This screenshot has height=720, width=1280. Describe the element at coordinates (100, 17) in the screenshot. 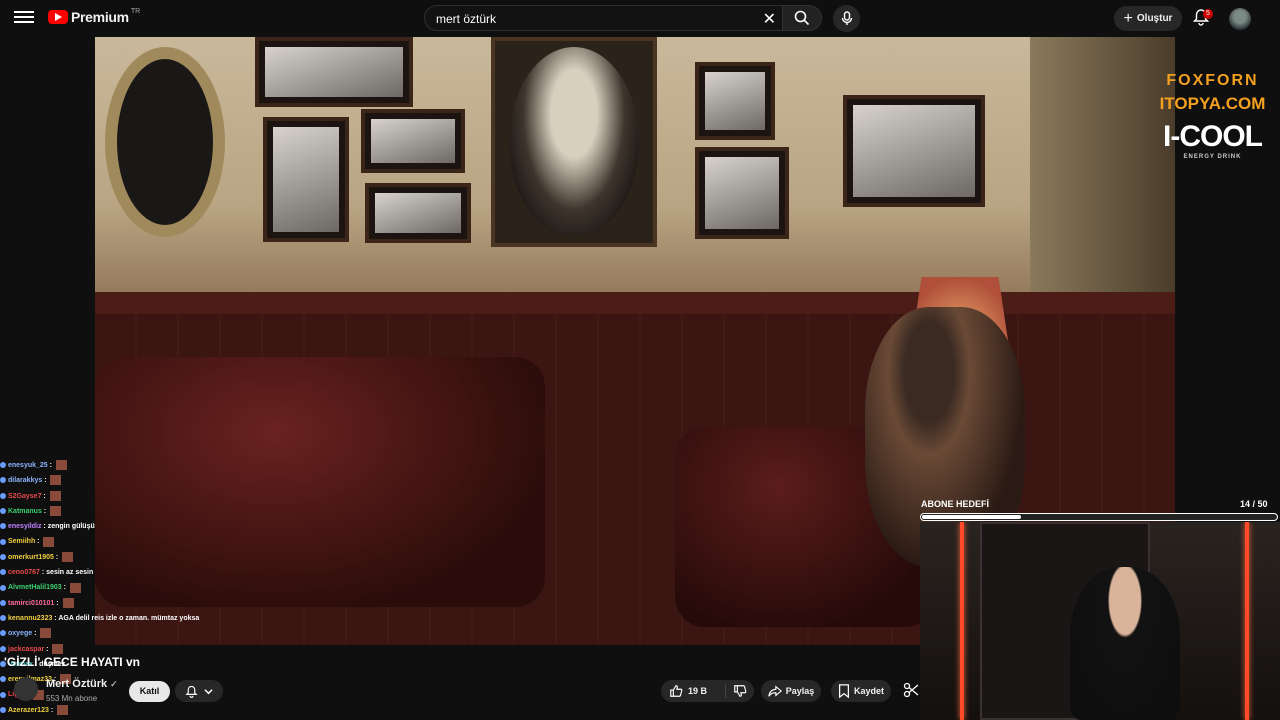

I see `logo-text: Premium` at that location.